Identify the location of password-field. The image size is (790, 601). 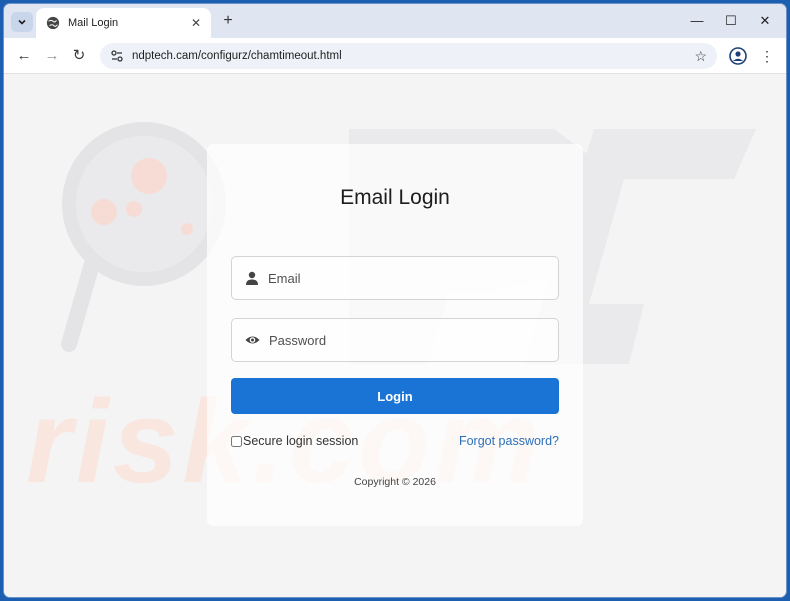
(395, 340).